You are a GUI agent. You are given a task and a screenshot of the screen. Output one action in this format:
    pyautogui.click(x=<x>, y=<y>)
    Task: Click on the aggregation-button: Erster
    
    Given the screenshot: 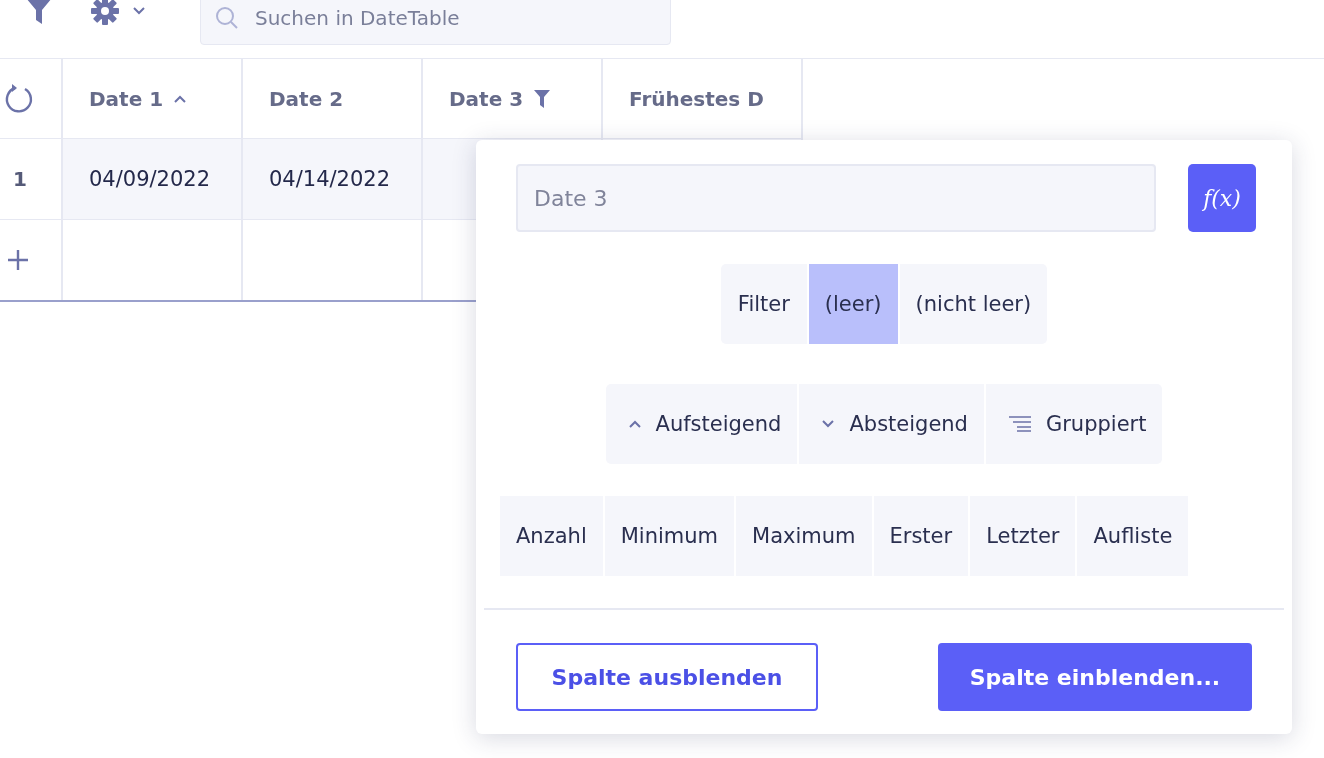 What is the action you would take?
    pyautogui.click(x=921, y=536)
    